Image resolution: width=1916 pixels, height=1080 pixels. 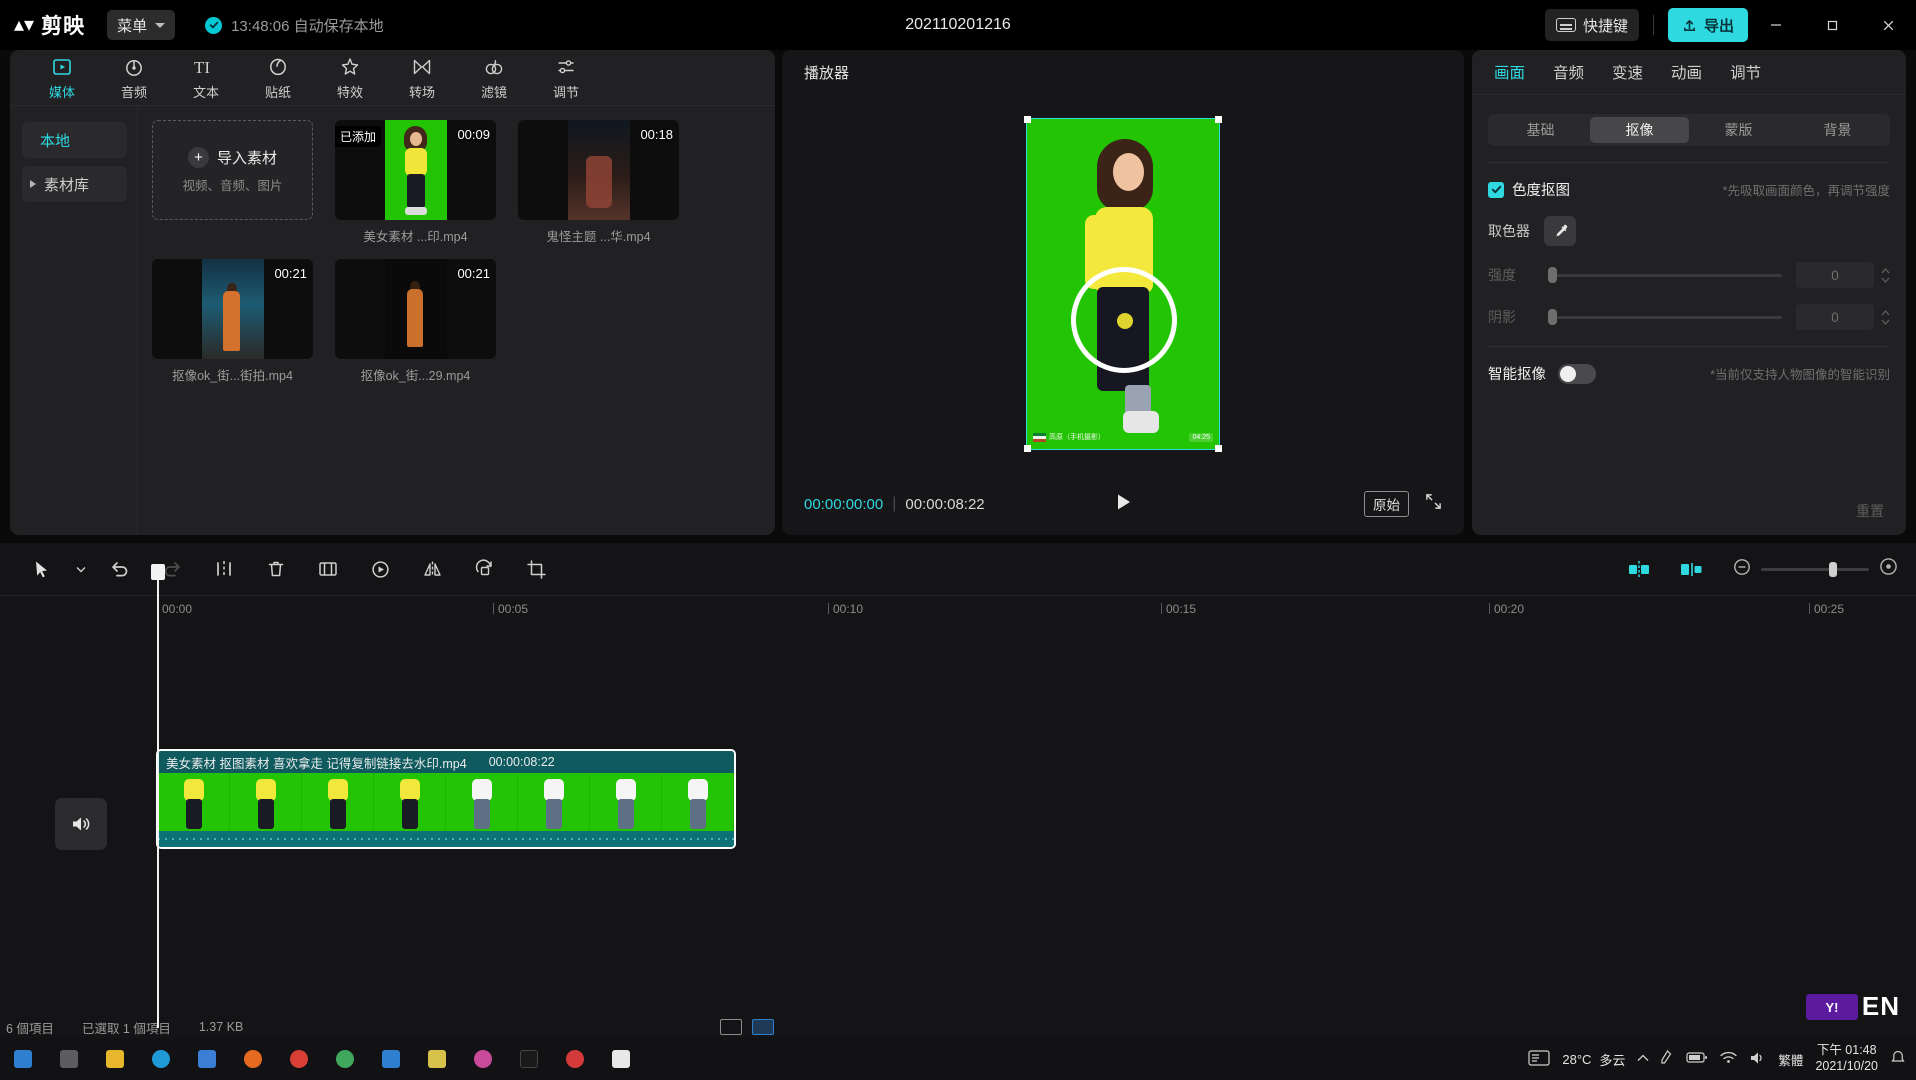 What do you see at coordinates (232, 170) in the screenshot?
I see `import-media-button: + 导入素材 视频、音频、图片` at bounding box center [232, 170].